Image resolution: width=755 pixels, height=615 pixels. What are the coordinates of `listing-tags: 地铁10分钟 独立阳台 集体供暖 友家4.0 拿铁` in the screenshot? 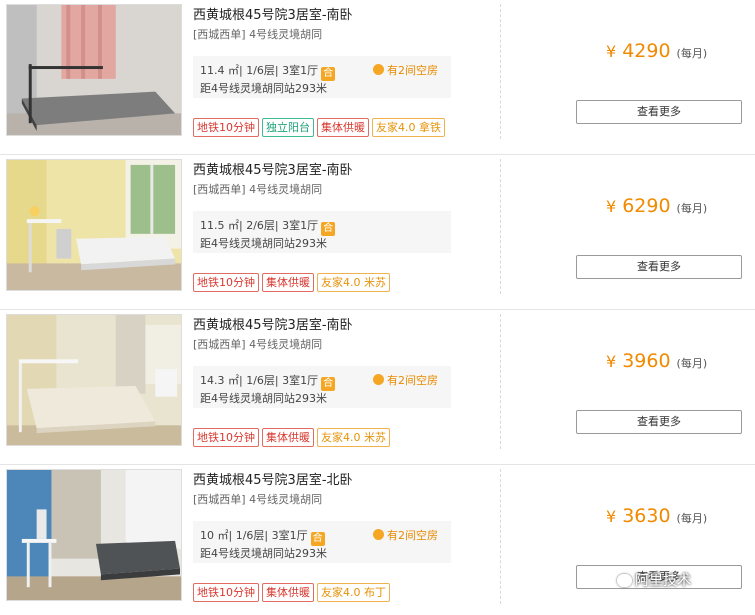 It's located at (320, 127).